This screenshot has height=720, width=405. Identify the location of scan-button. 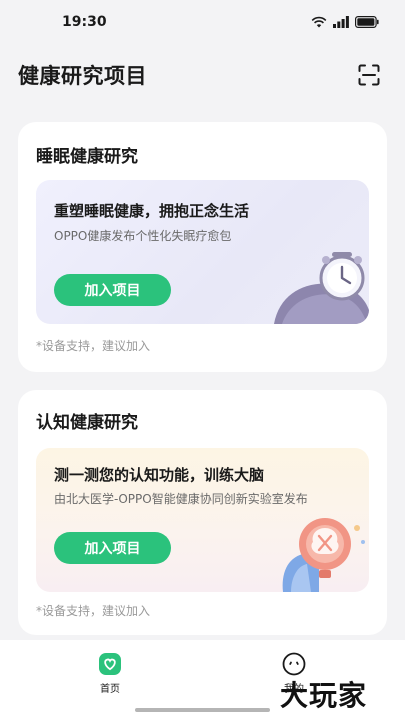
(369, 75).